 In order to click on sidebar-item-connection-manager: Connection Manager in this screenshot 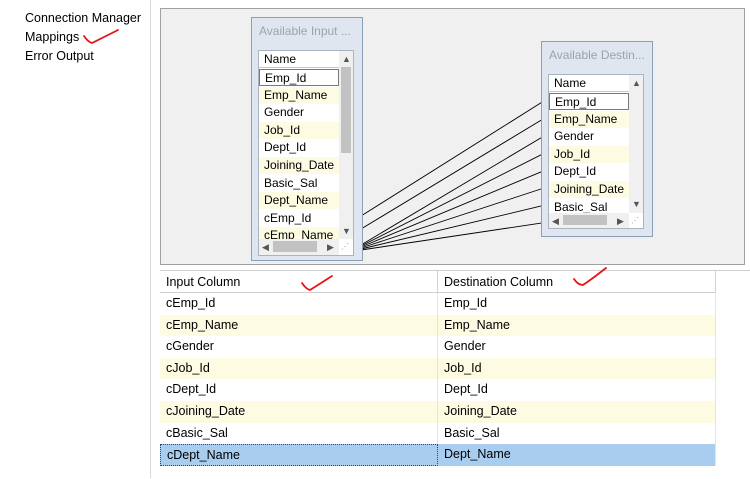, I will do `click(83, 18)`.